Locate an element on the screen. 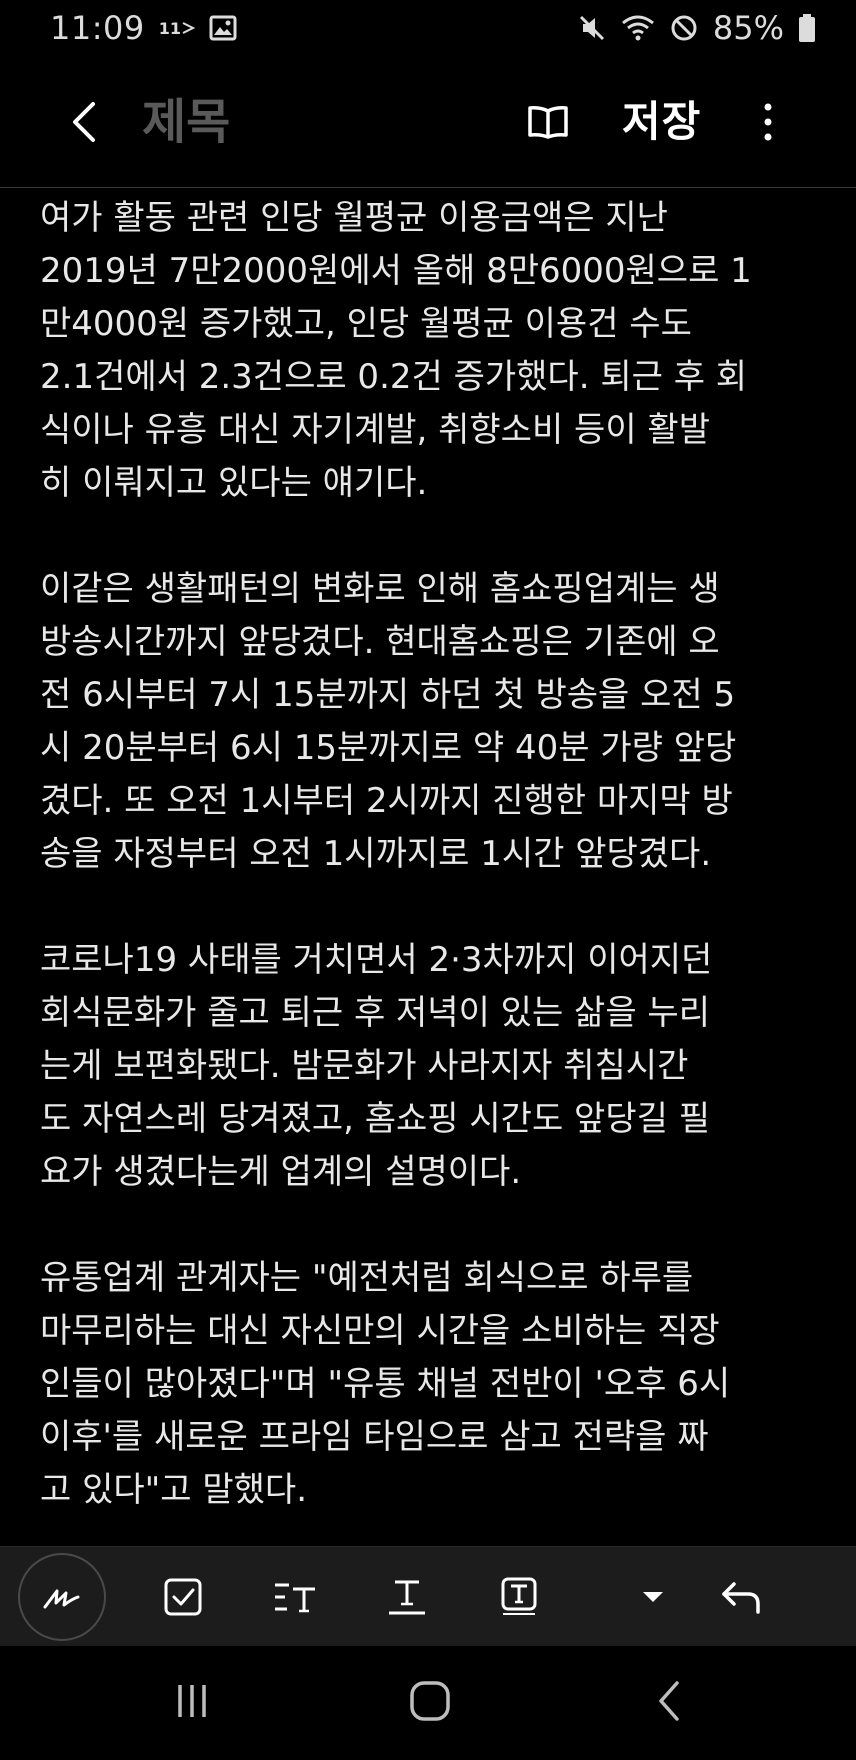 Image resolution: width=856 pixels, height=1760 pixels. back-icon is located at coordinates (669, 1701).